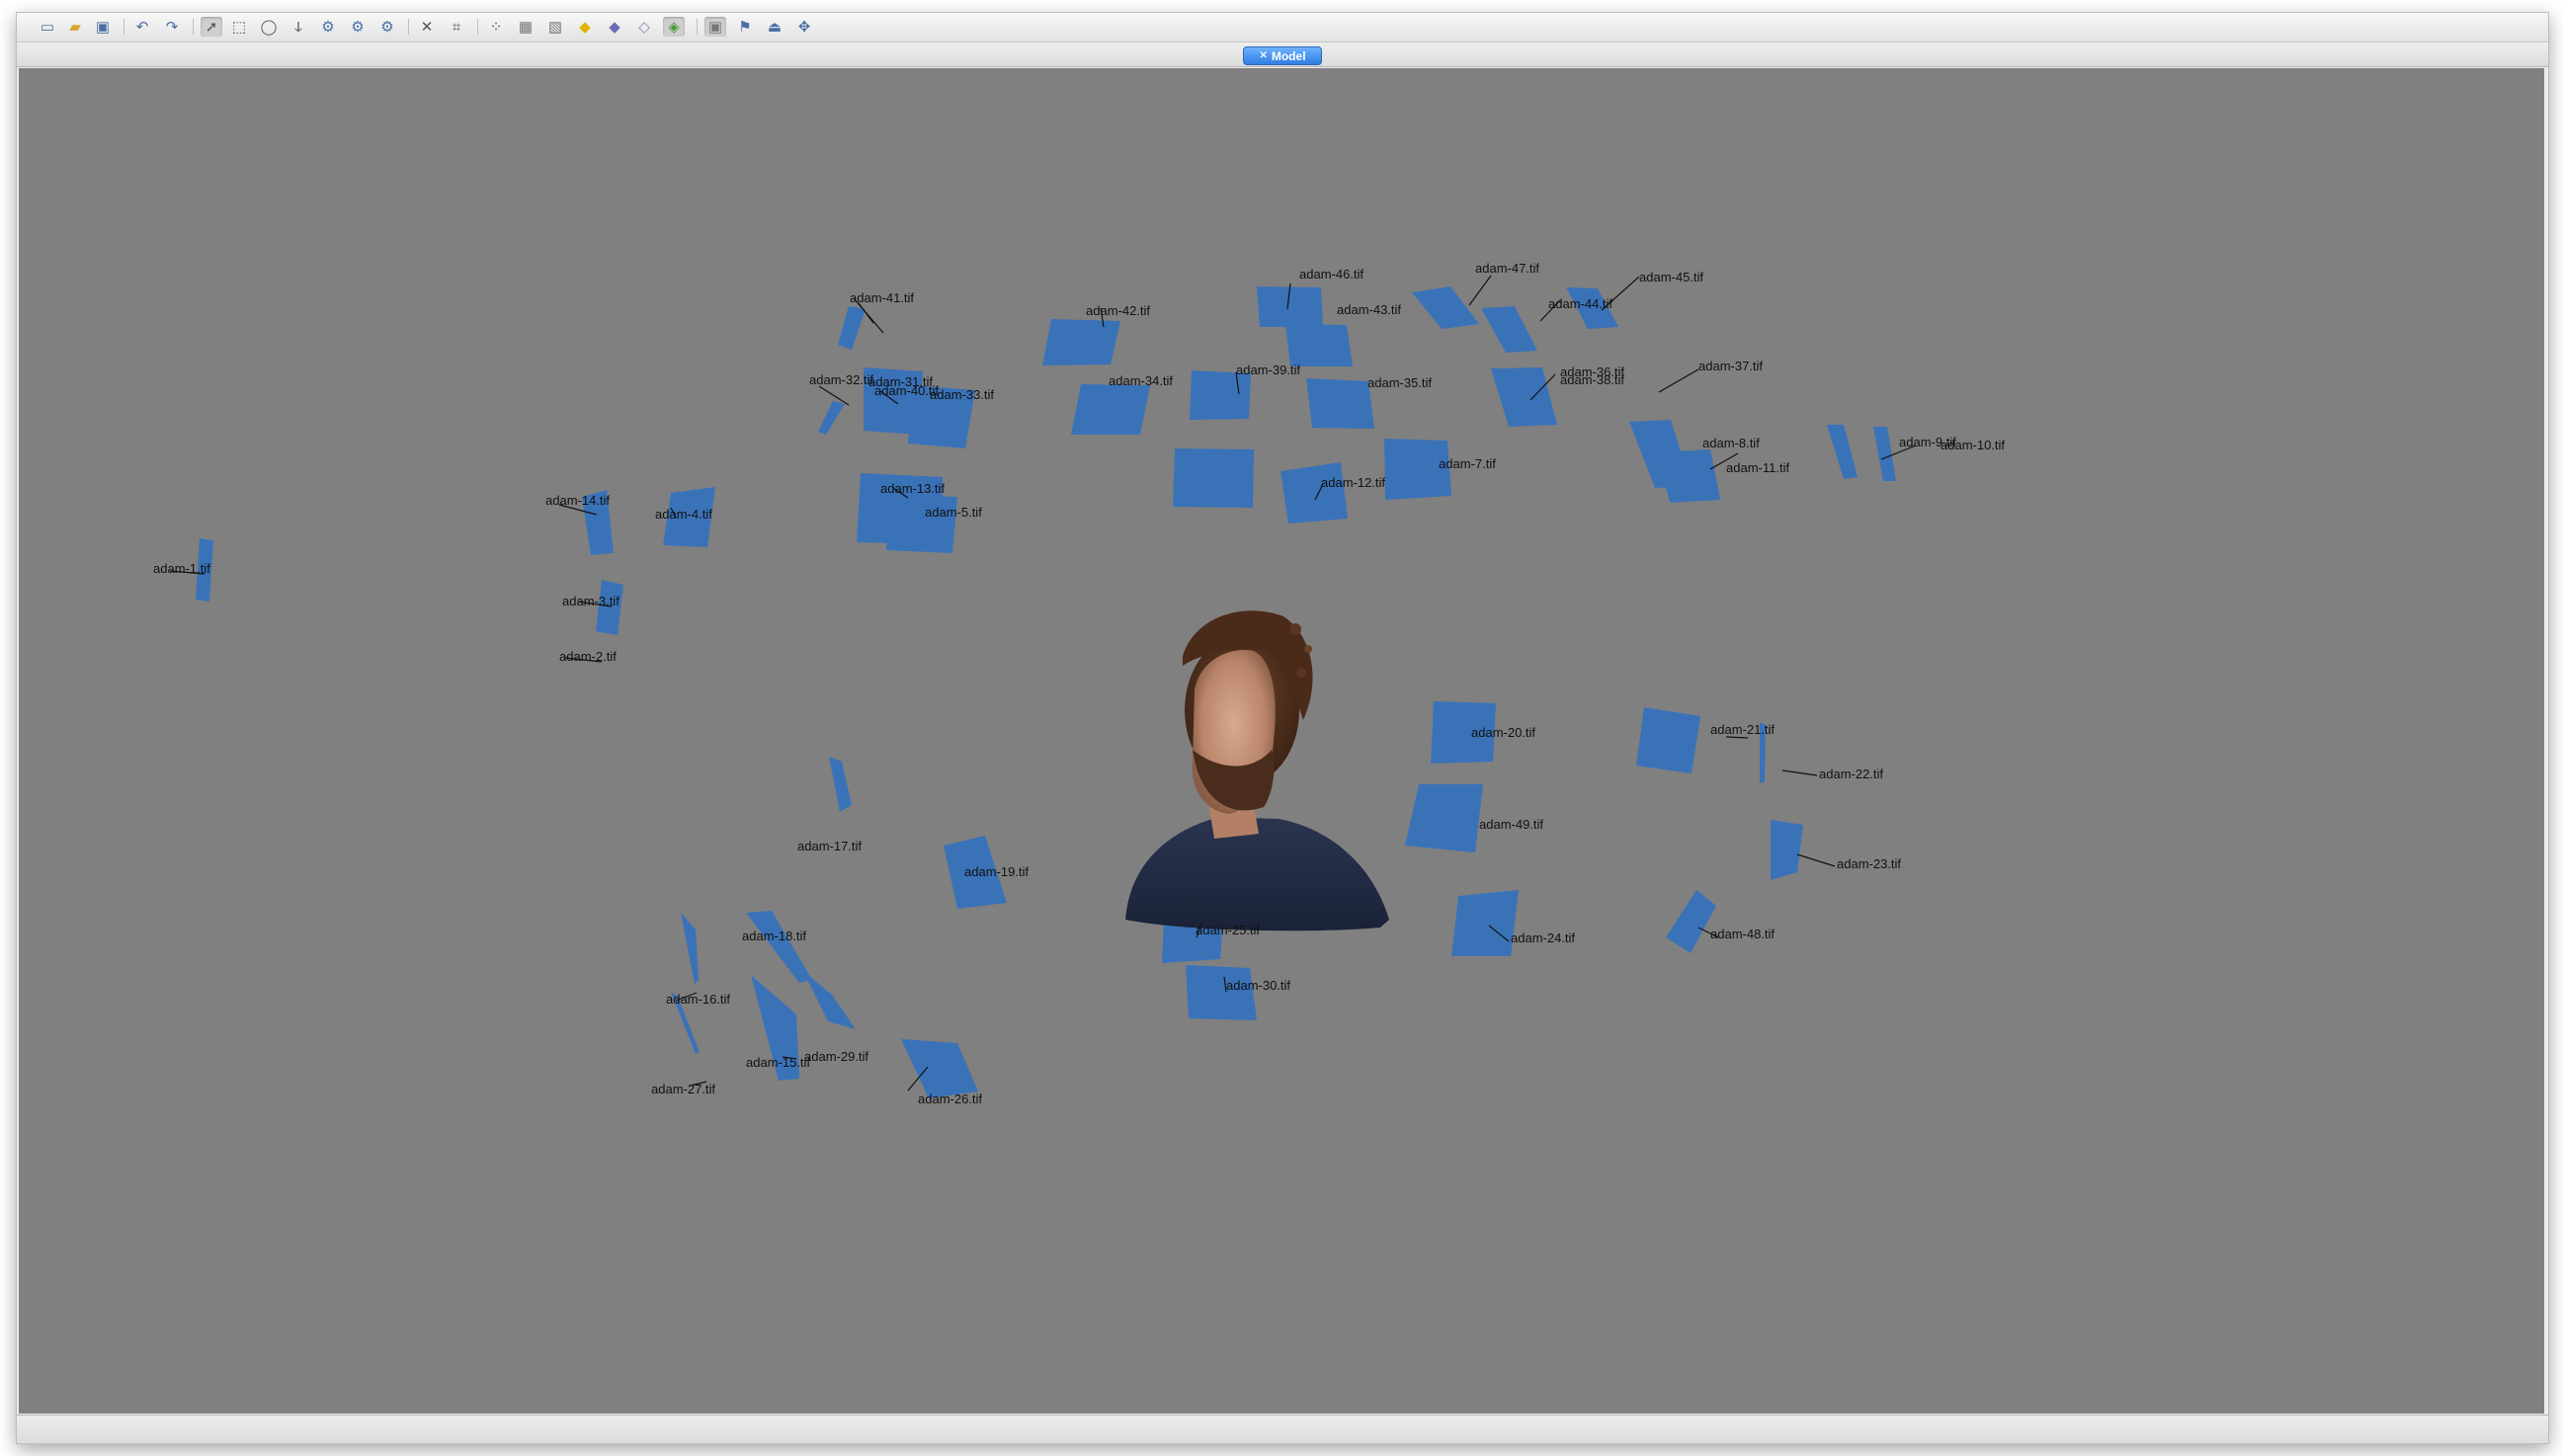 The width and height of the screenshot is (2563, 1456). I want to click on camera-label: adam-49.tif, so click(1511, 824).